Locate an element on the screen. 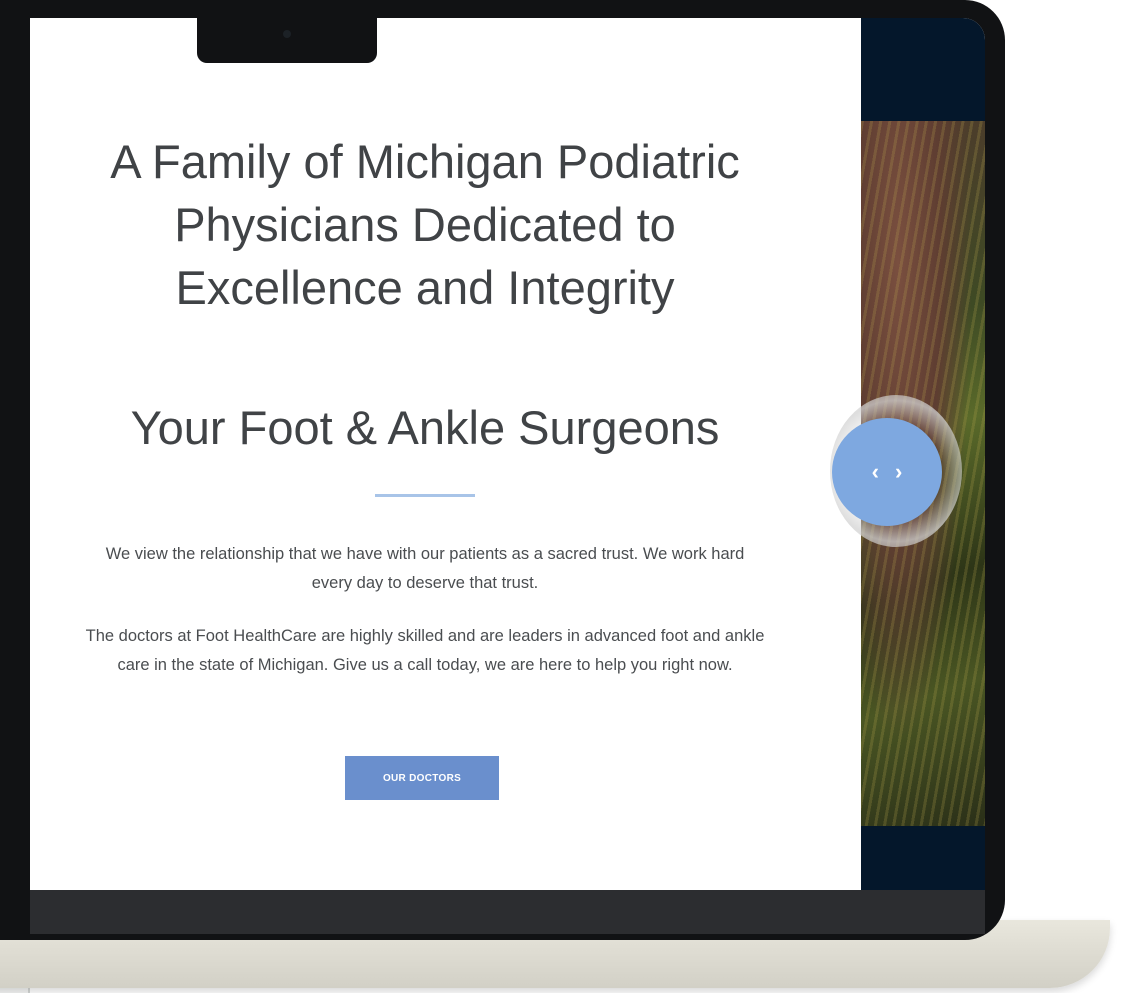 This screenshot has width=1139, height=993. camera-notch is located at coordinates (287, 40).